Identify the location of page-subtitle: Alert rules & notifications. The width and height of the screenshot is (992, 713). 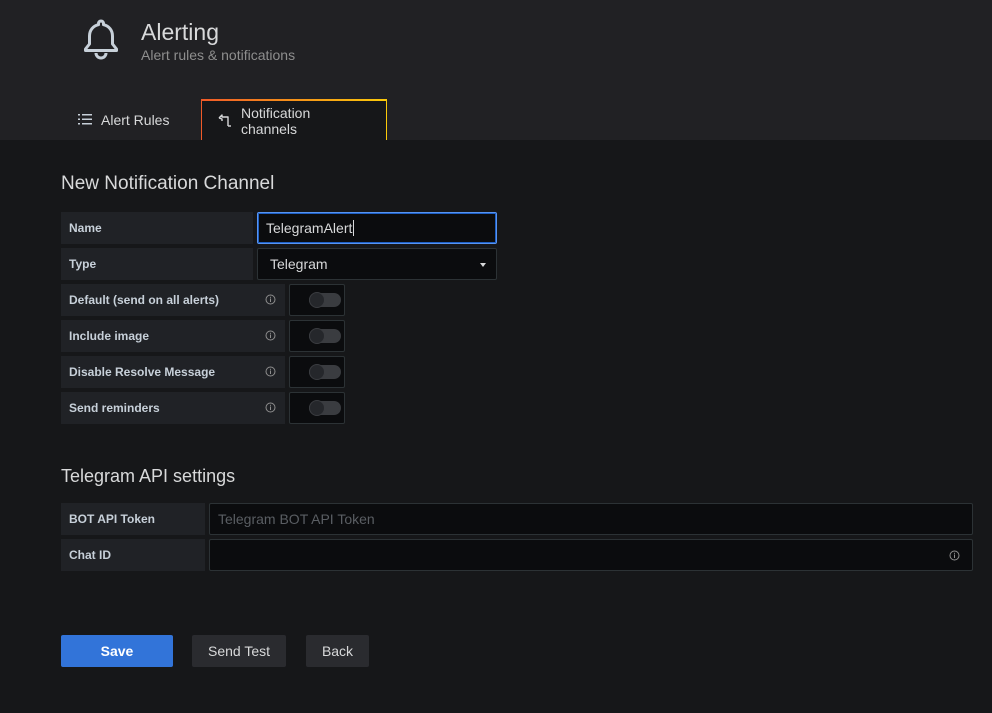
(218, 55).